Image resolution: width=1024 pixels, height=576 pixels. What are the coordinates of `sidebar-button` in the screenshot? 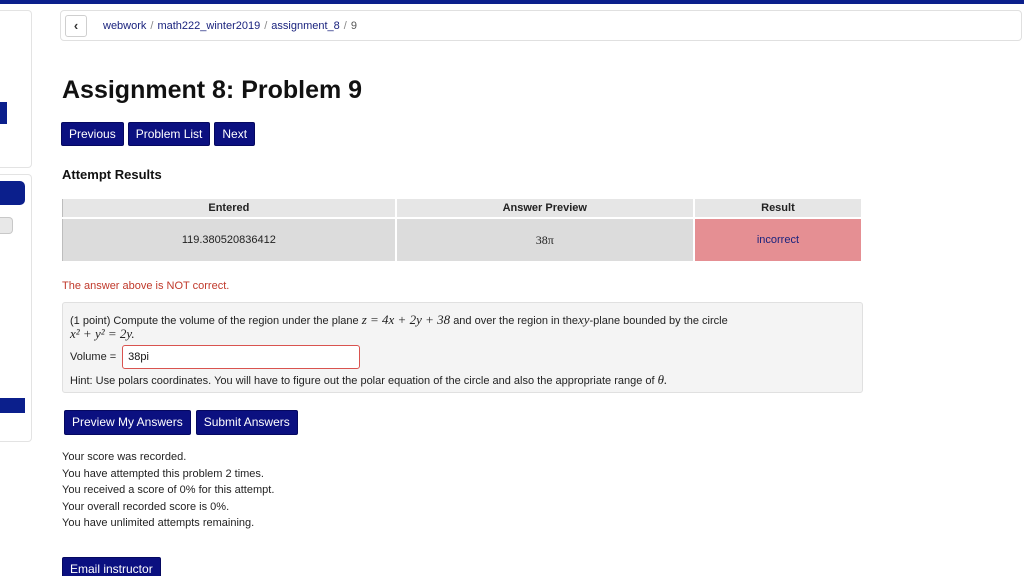 It's located at (12, 193).